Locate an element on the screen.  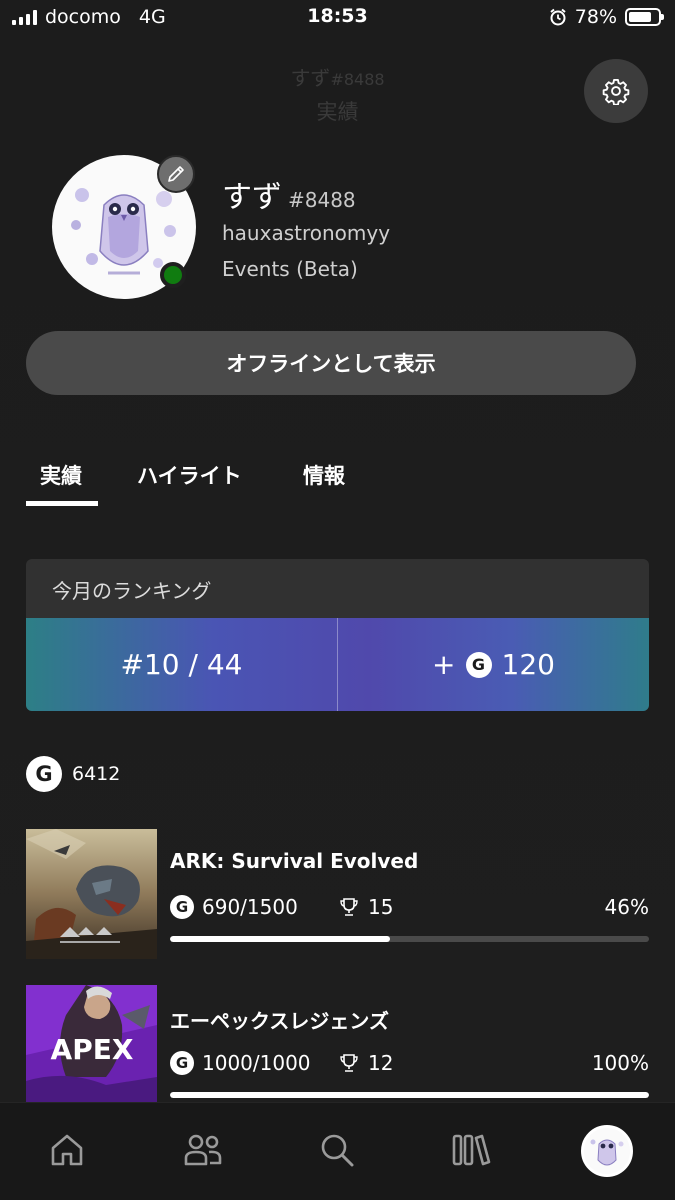
status-bar-right: 78% is located at coordinates (606, 17).